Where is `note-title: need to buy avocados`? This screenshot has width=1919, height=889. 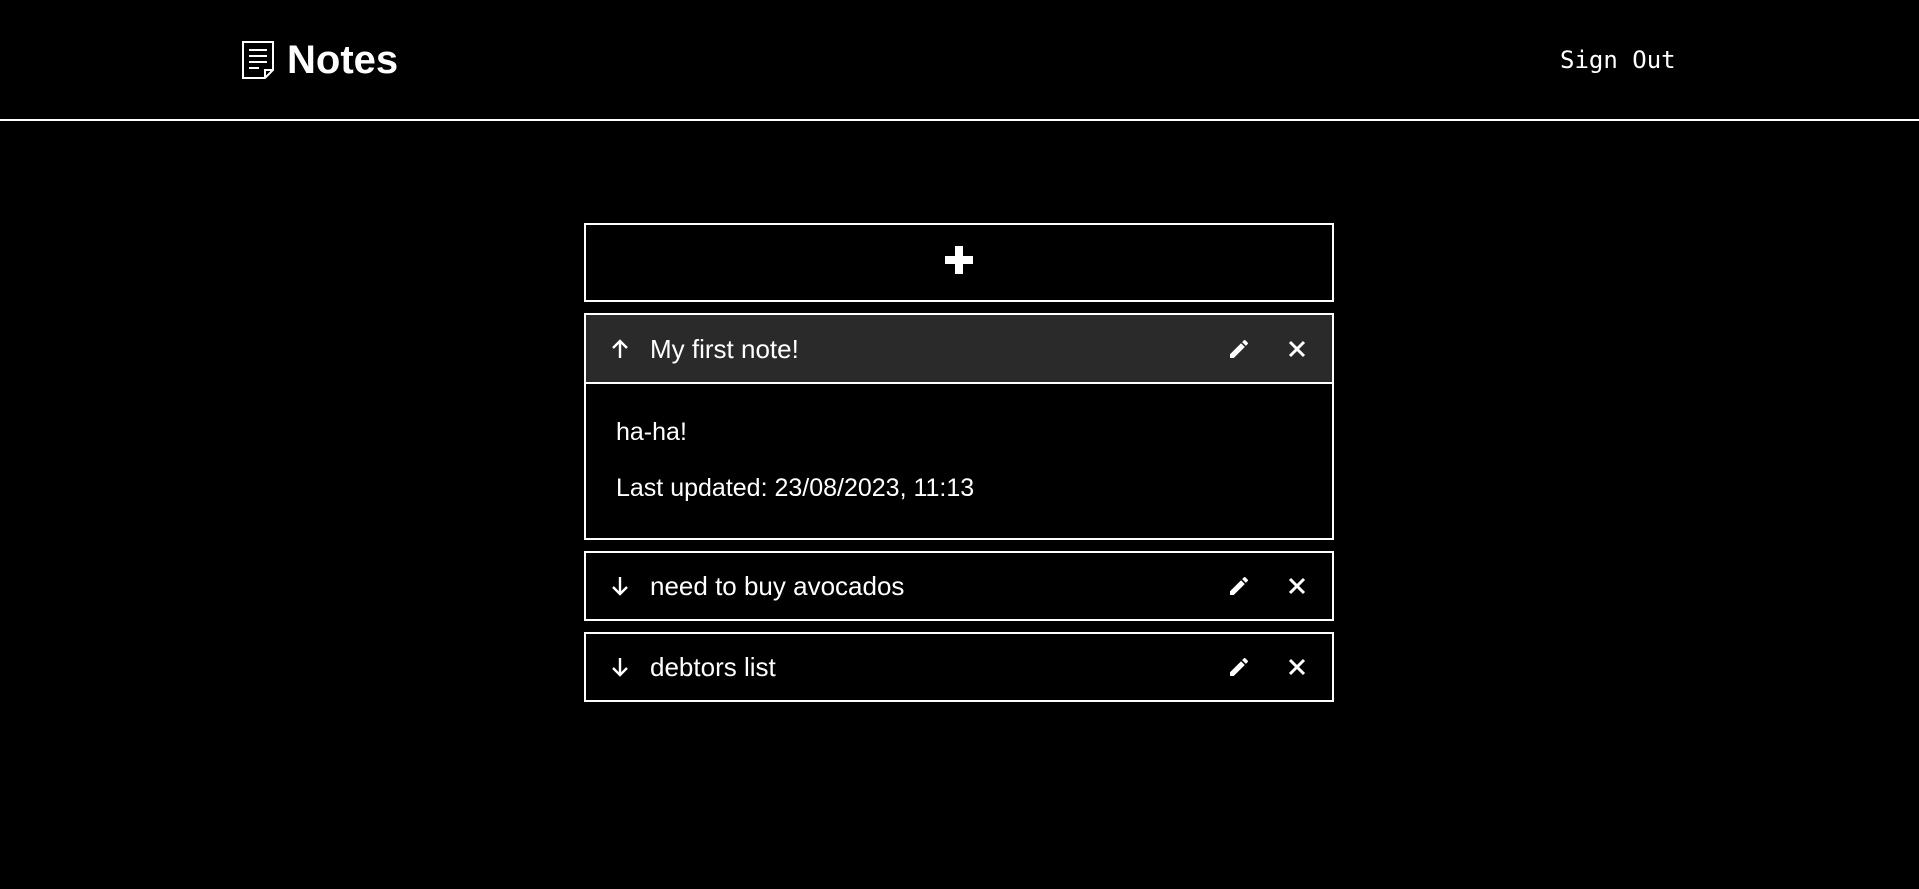 note-title: need to buy avocados is located at coordinates (777, 586).